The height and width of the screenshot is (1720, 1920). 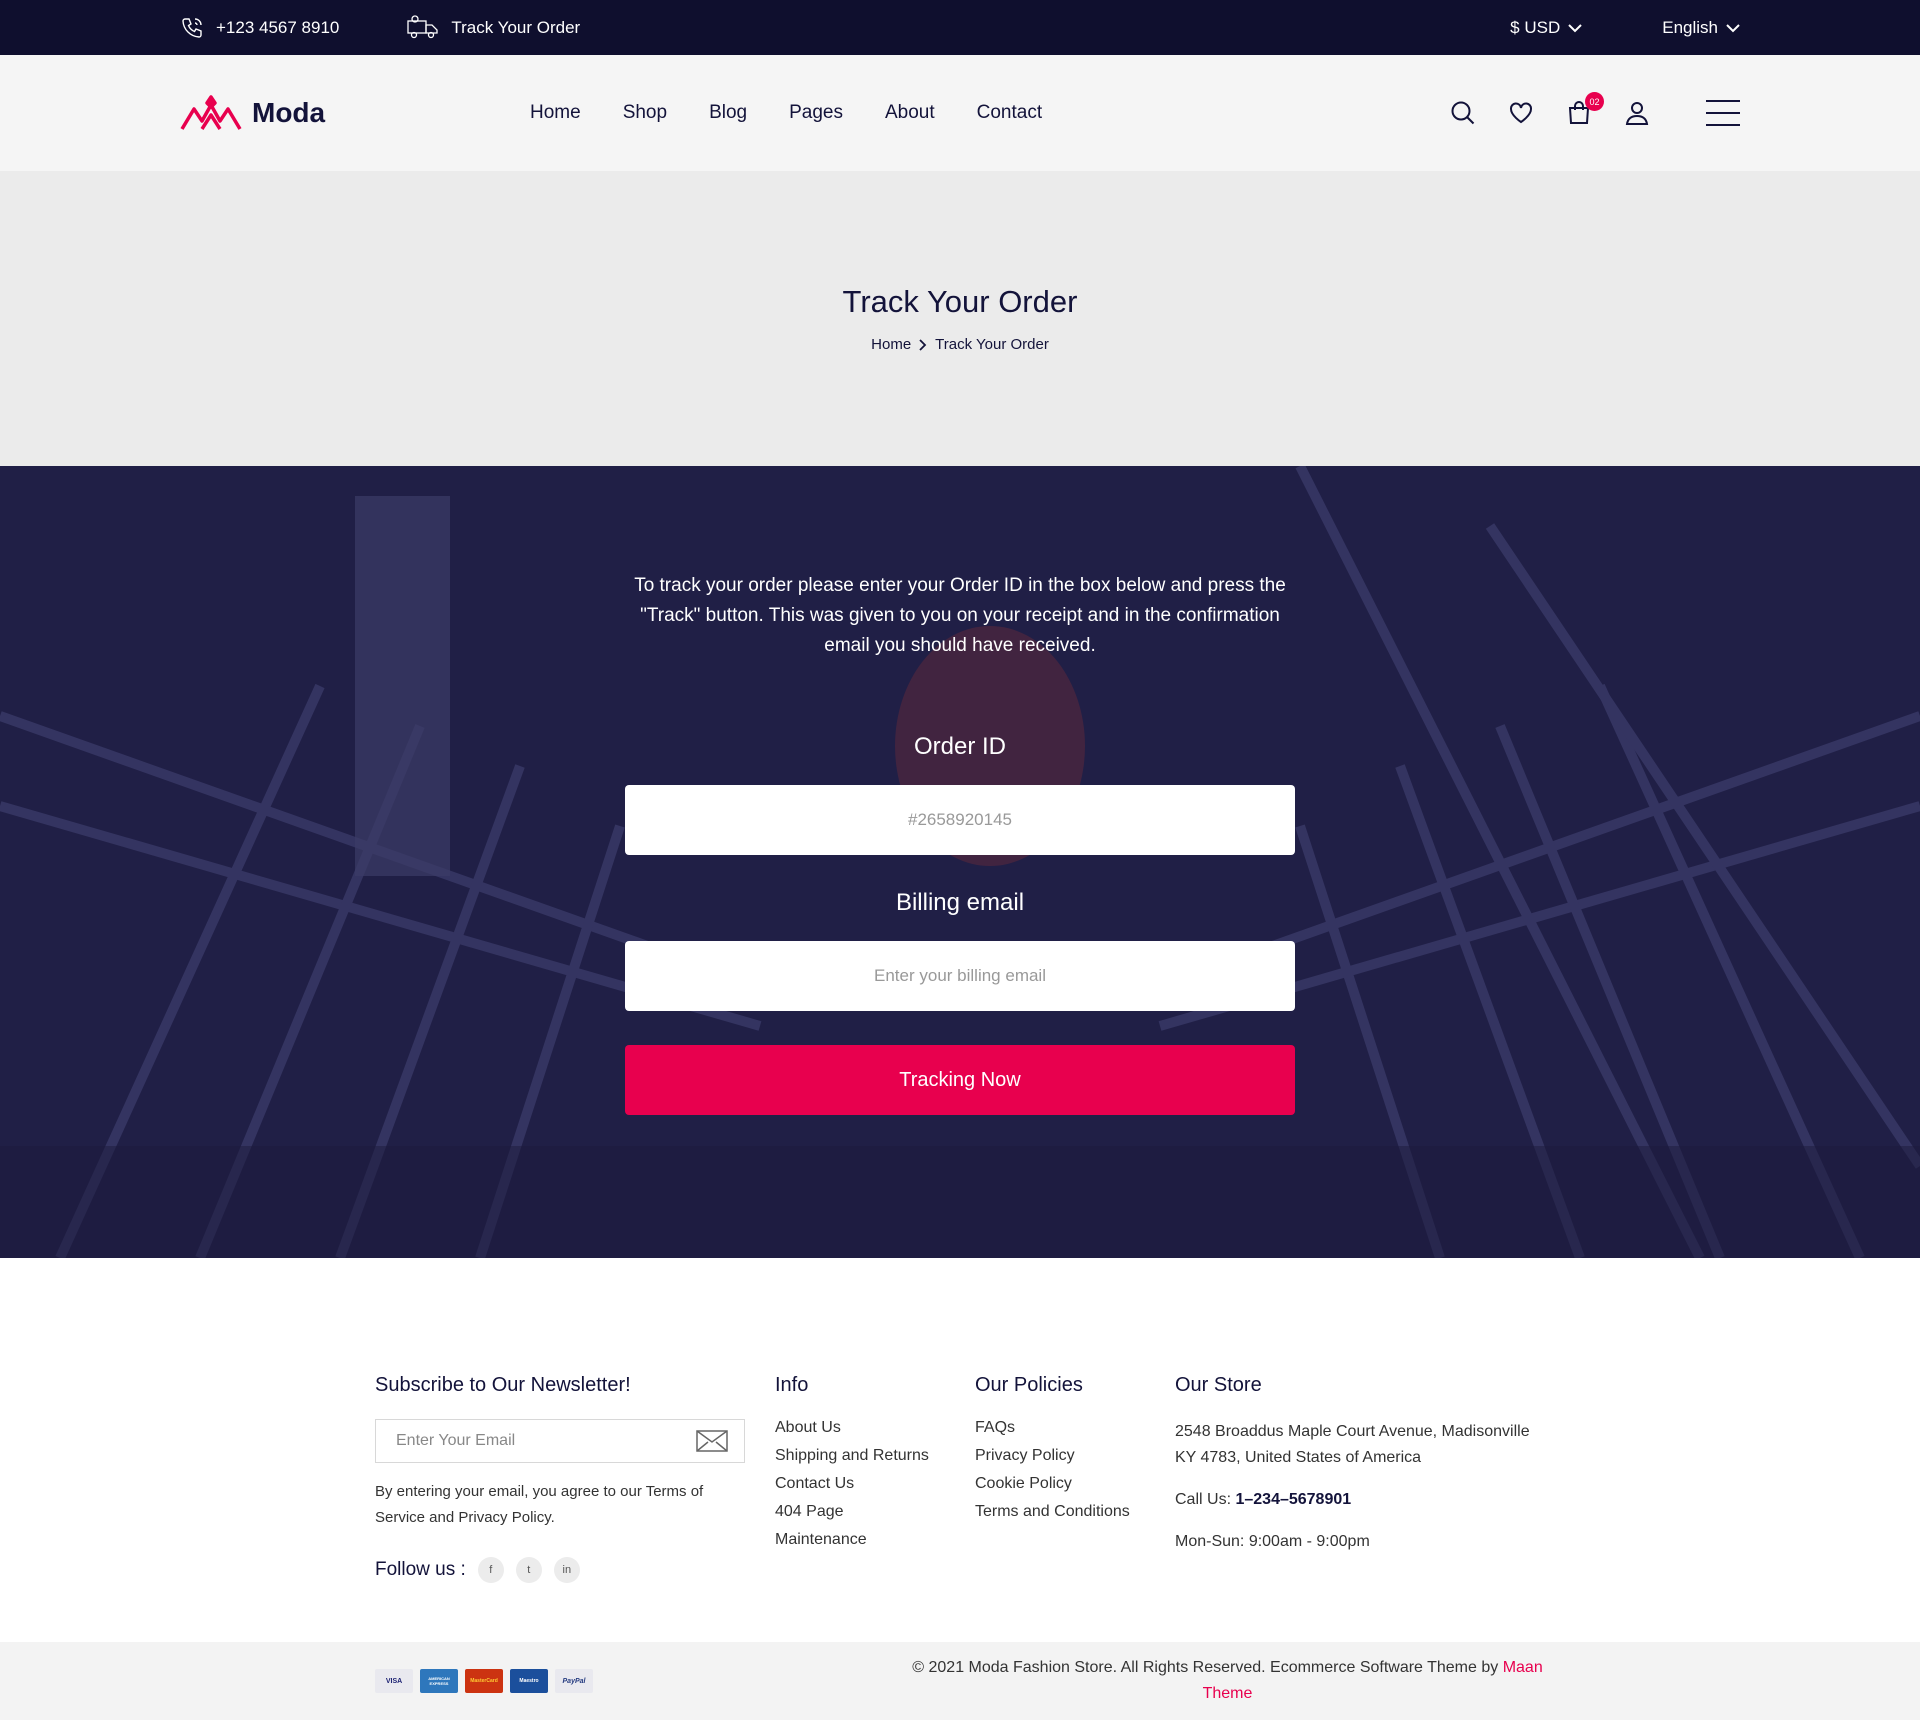 I want to click on account-button, so click(x=1637, y=113).